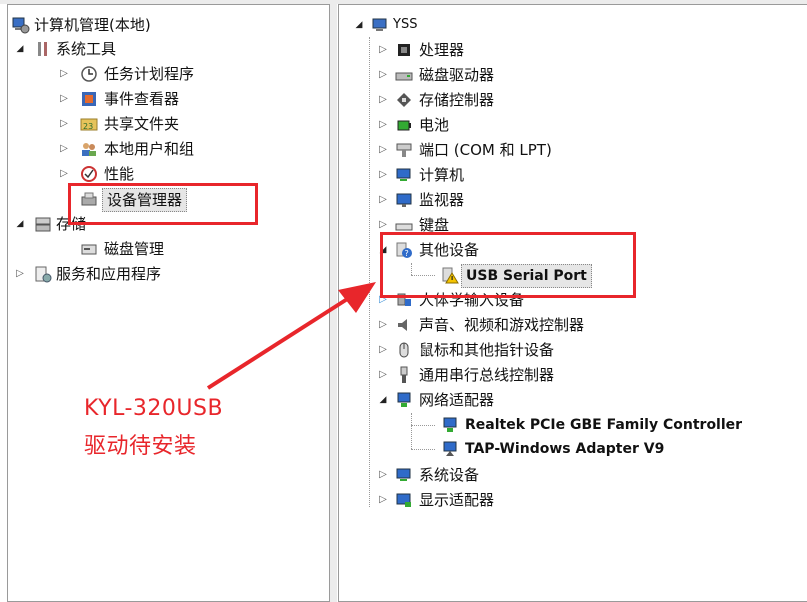 This screenshot has height=602, width=807. I want to click on storage-icon, so click(43, 224).